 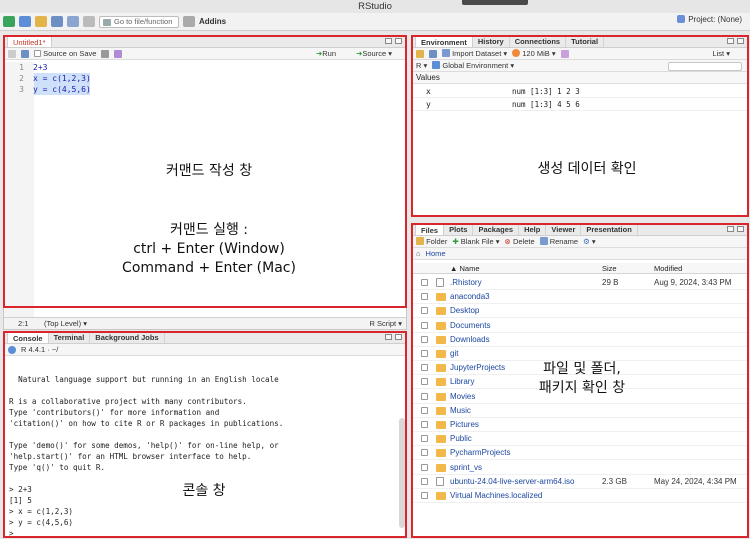 What do you see at coordinates (580, 283) in the screenshot?
I see `file-row: .Rhistory 29 B Aug 9, 2024, 3:43 PM` at bounding box center [580, 283].